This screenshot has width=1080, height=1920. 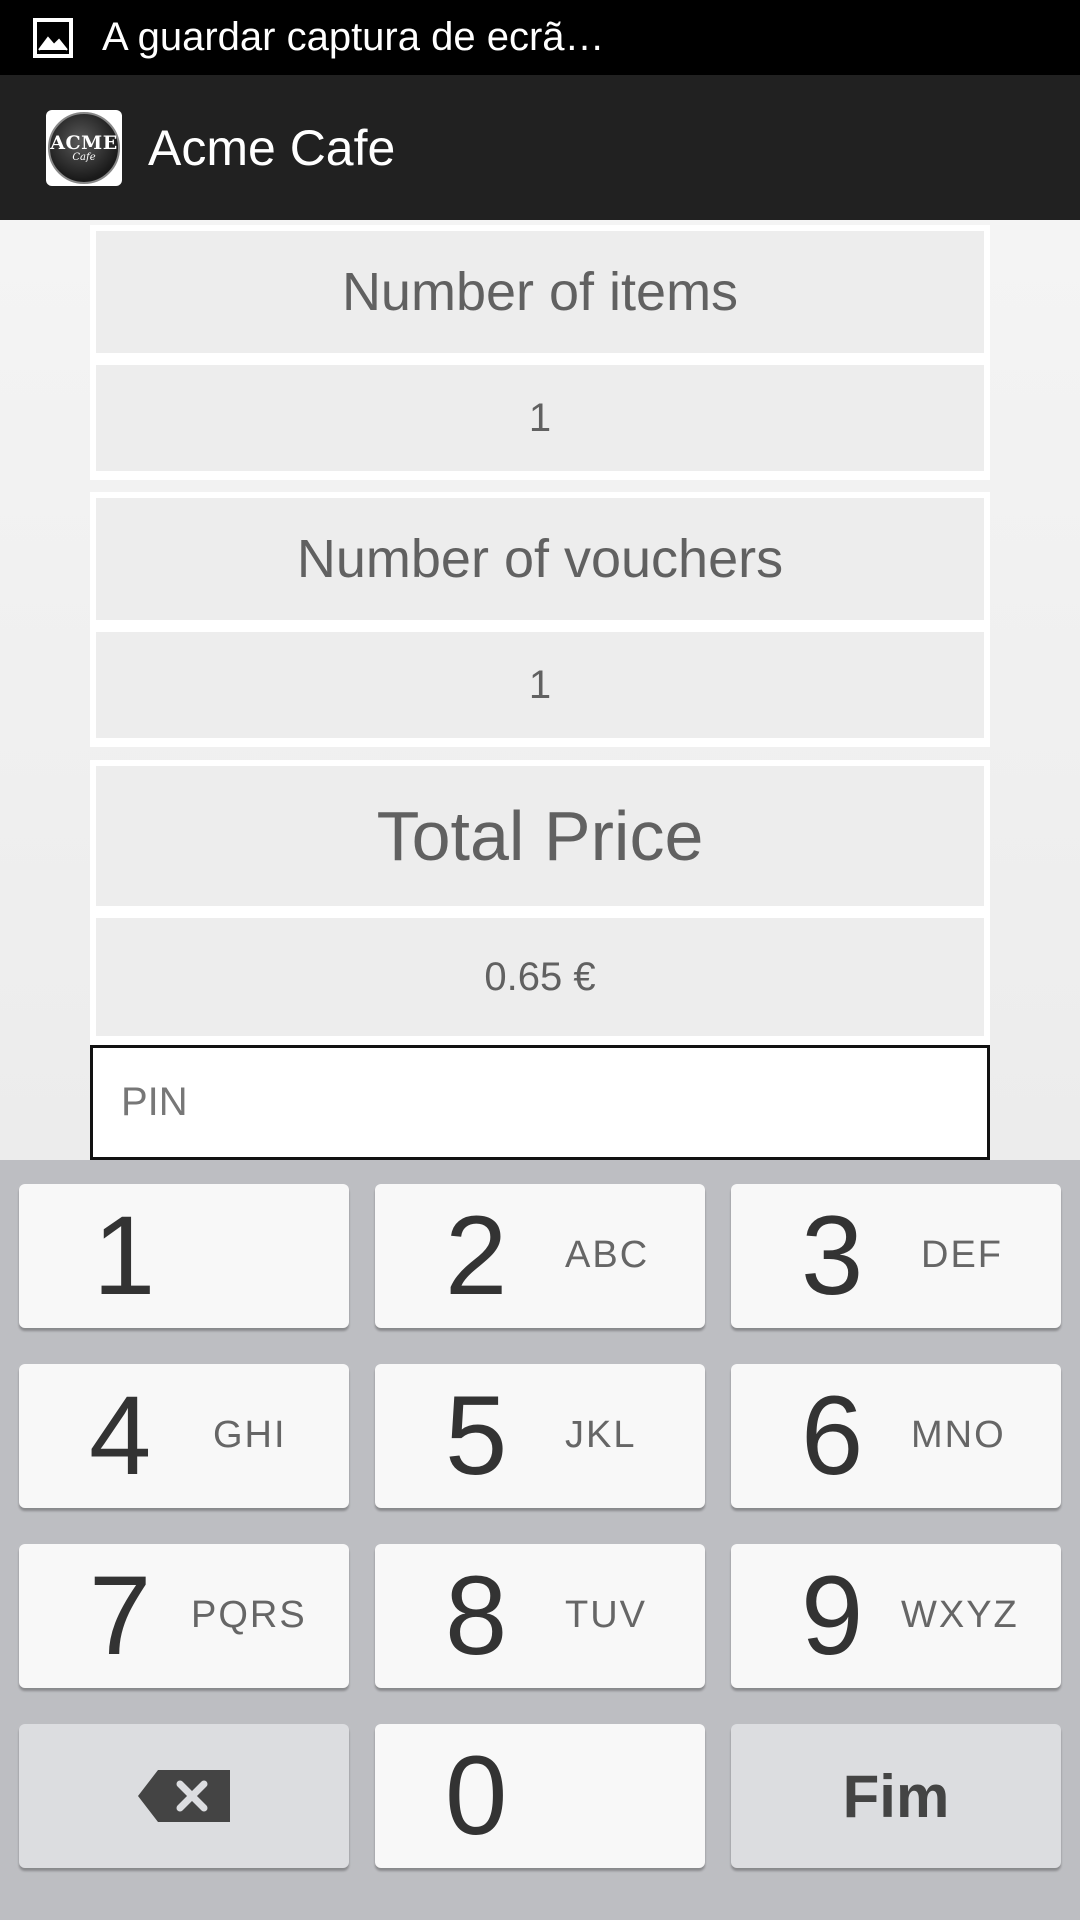 What do you see at coordinates (958, 1435) in the screenshot?
I see `key-6-letters: MNO` at bounding box center [958, 1435].